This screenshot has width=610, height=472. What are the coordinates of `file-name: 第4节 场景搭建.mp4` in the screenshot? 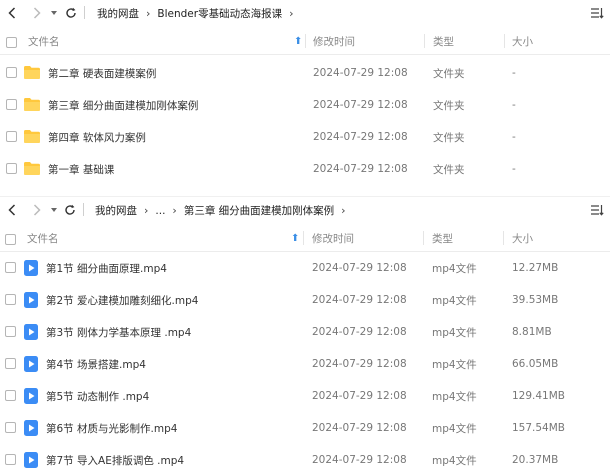 It's located at (96, 364).